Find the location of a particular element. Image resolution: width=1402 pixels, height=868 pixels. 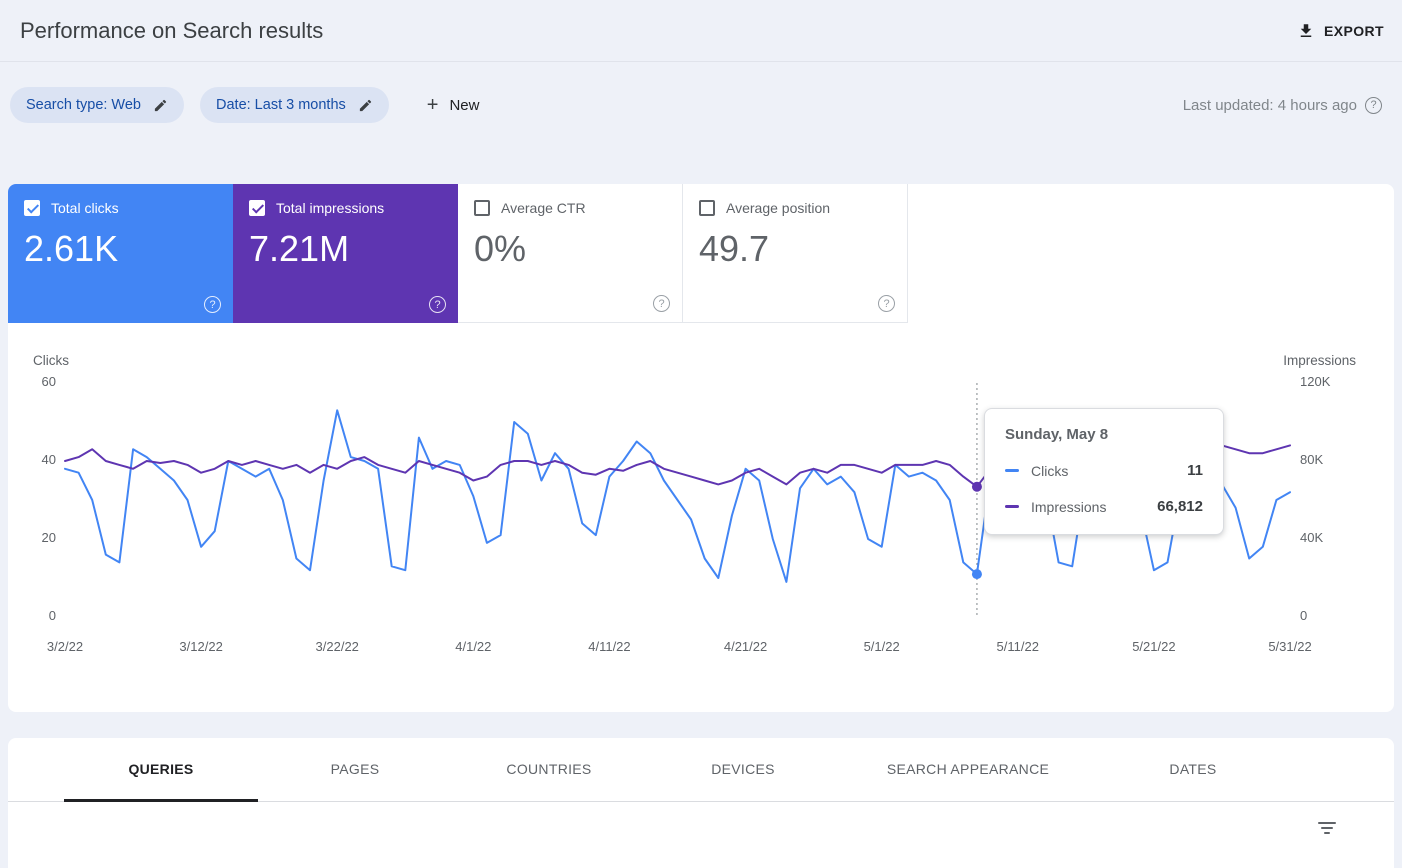

new-filter-label: New is located at coordinates (464, 105).